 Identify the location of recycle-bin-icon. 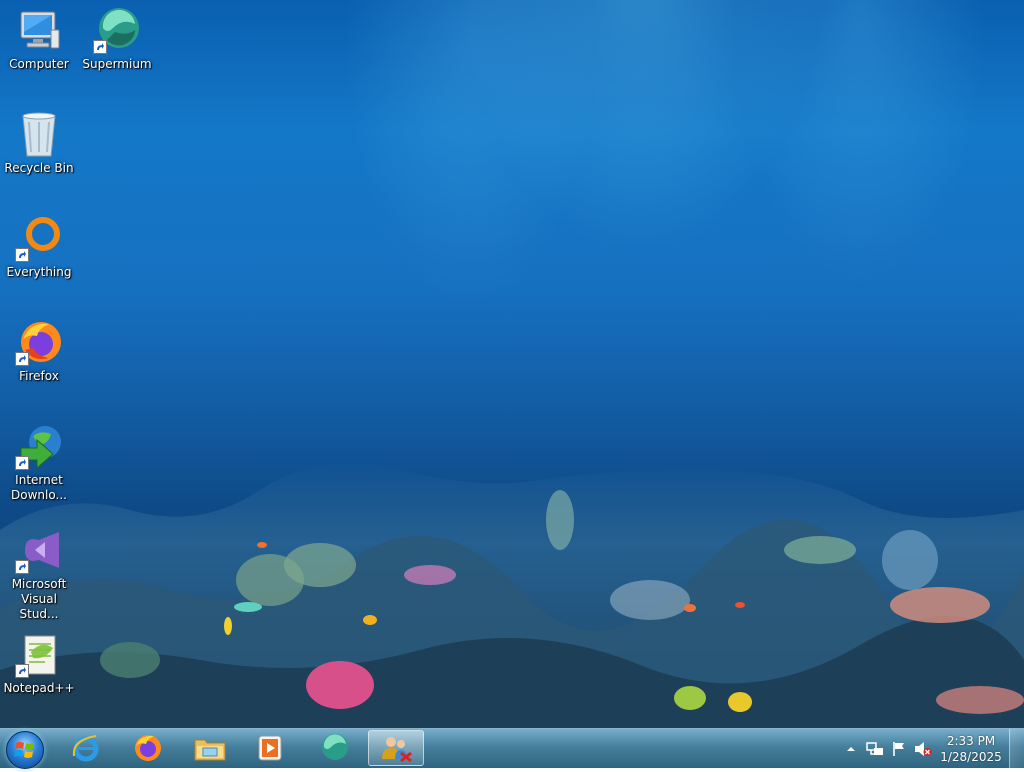
(39, 134).